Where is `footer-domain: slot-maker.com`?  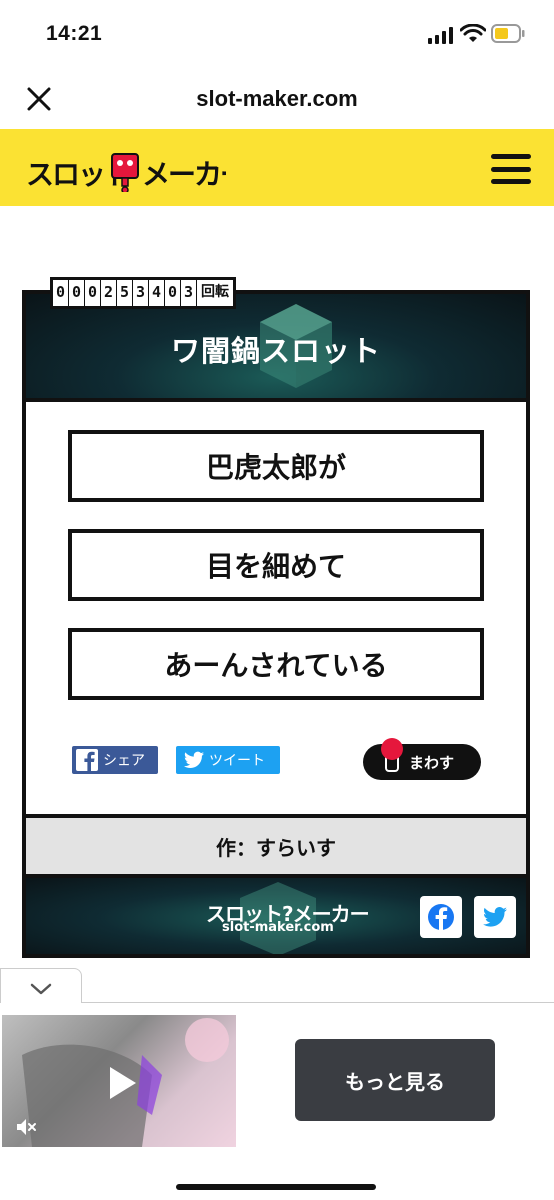
footer-domain: slot-maker.com is located at coordinates (278, 927).